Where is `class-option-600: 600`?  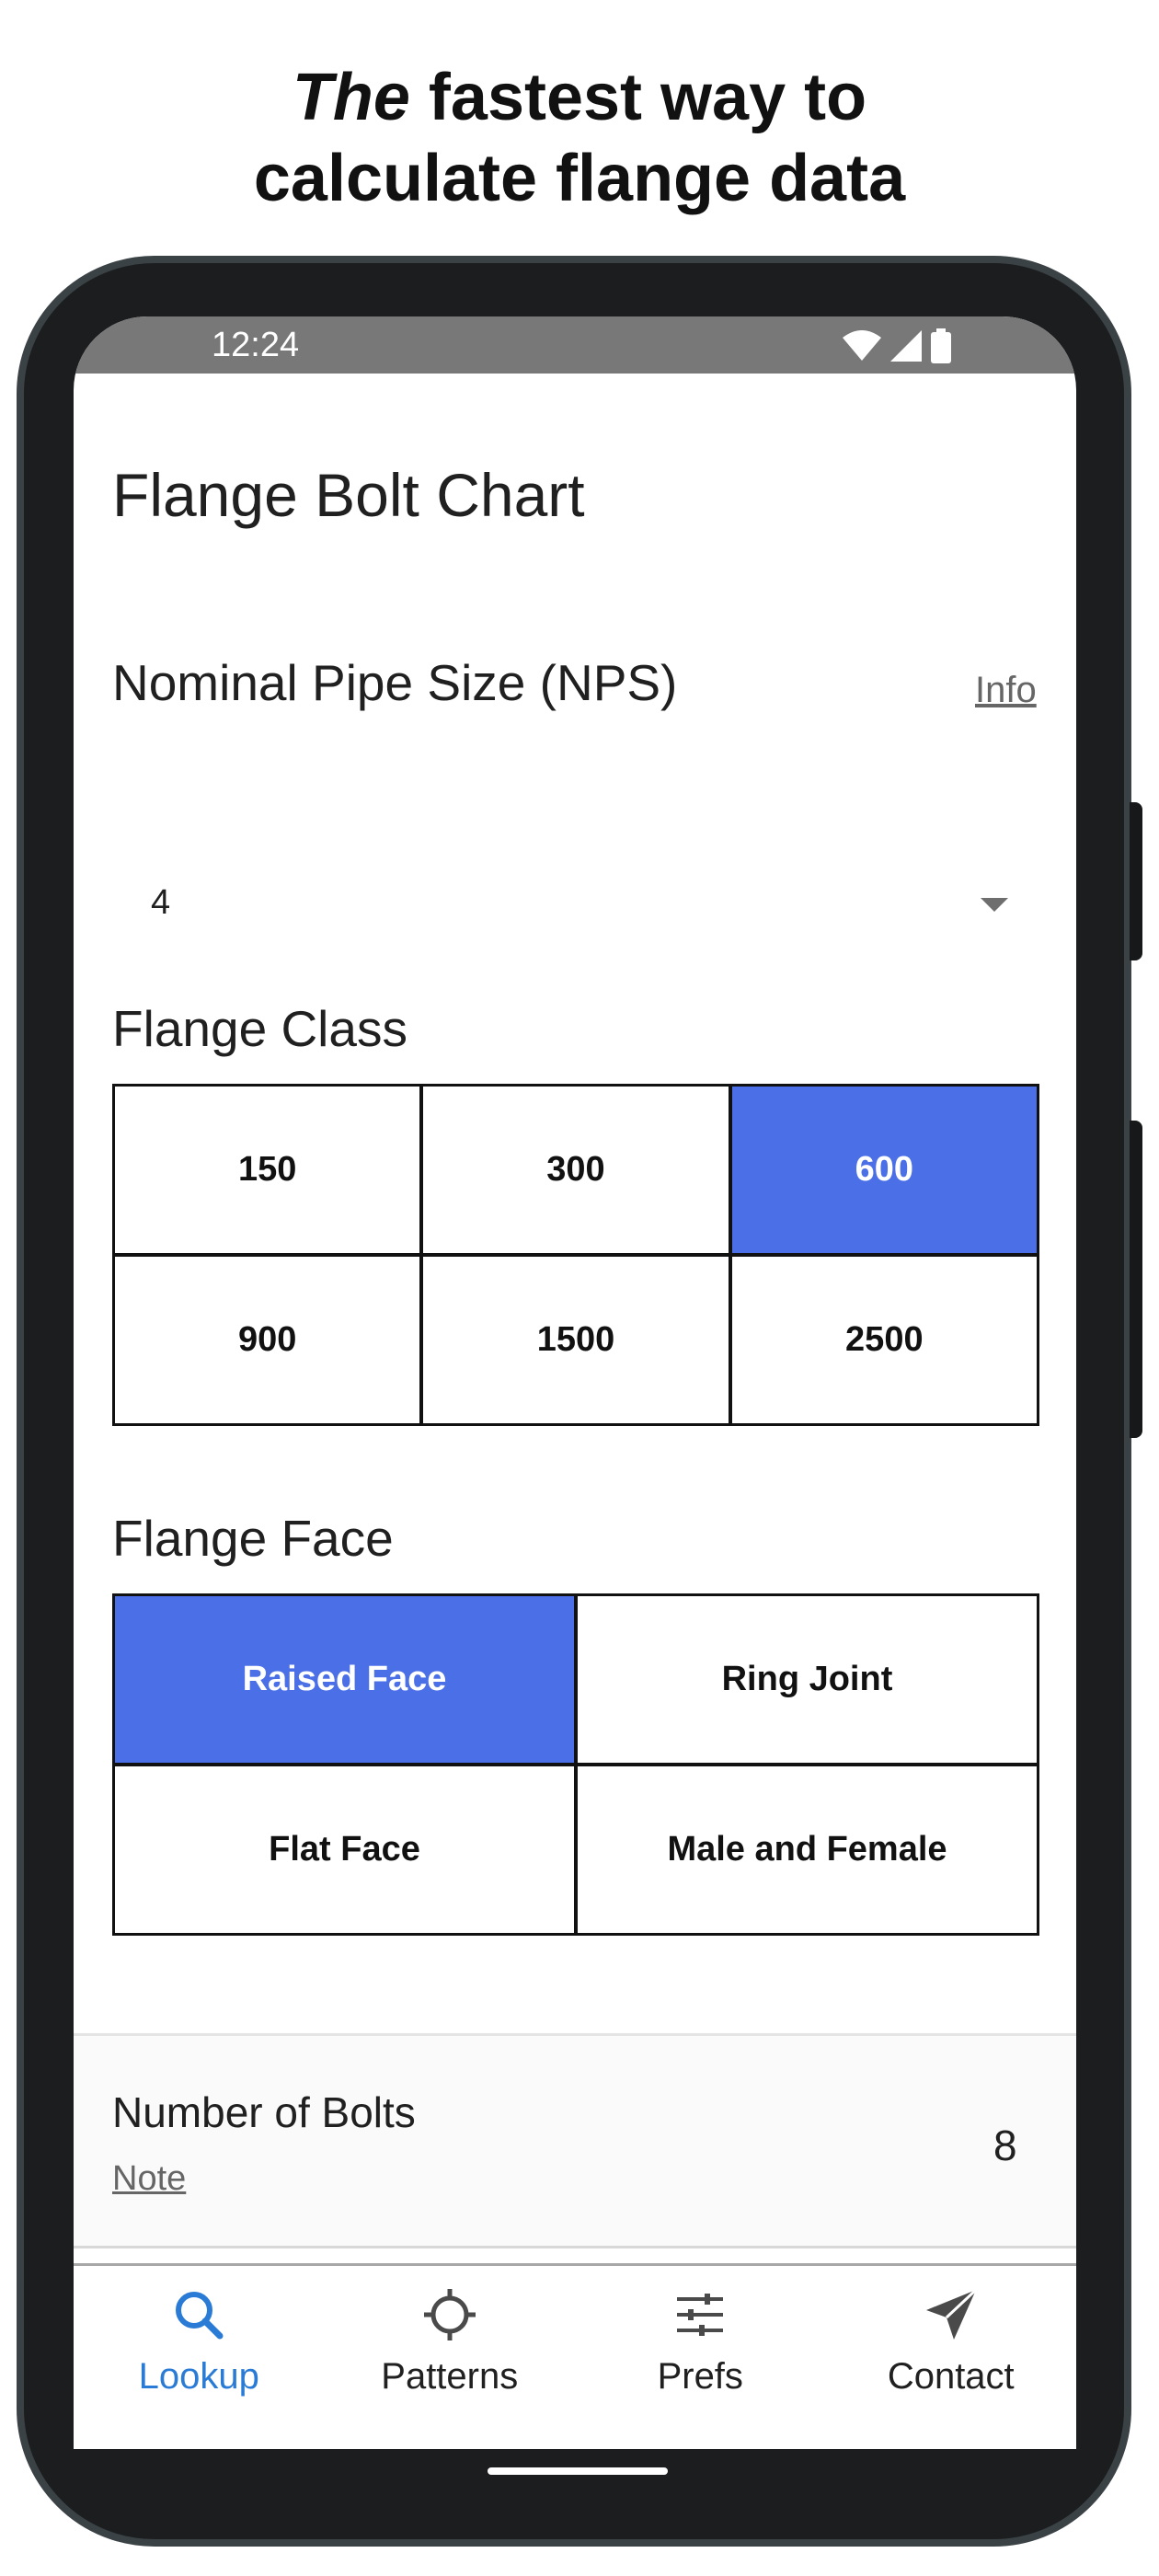
class-option-600: 600 is located at coordinates (884, 1170).